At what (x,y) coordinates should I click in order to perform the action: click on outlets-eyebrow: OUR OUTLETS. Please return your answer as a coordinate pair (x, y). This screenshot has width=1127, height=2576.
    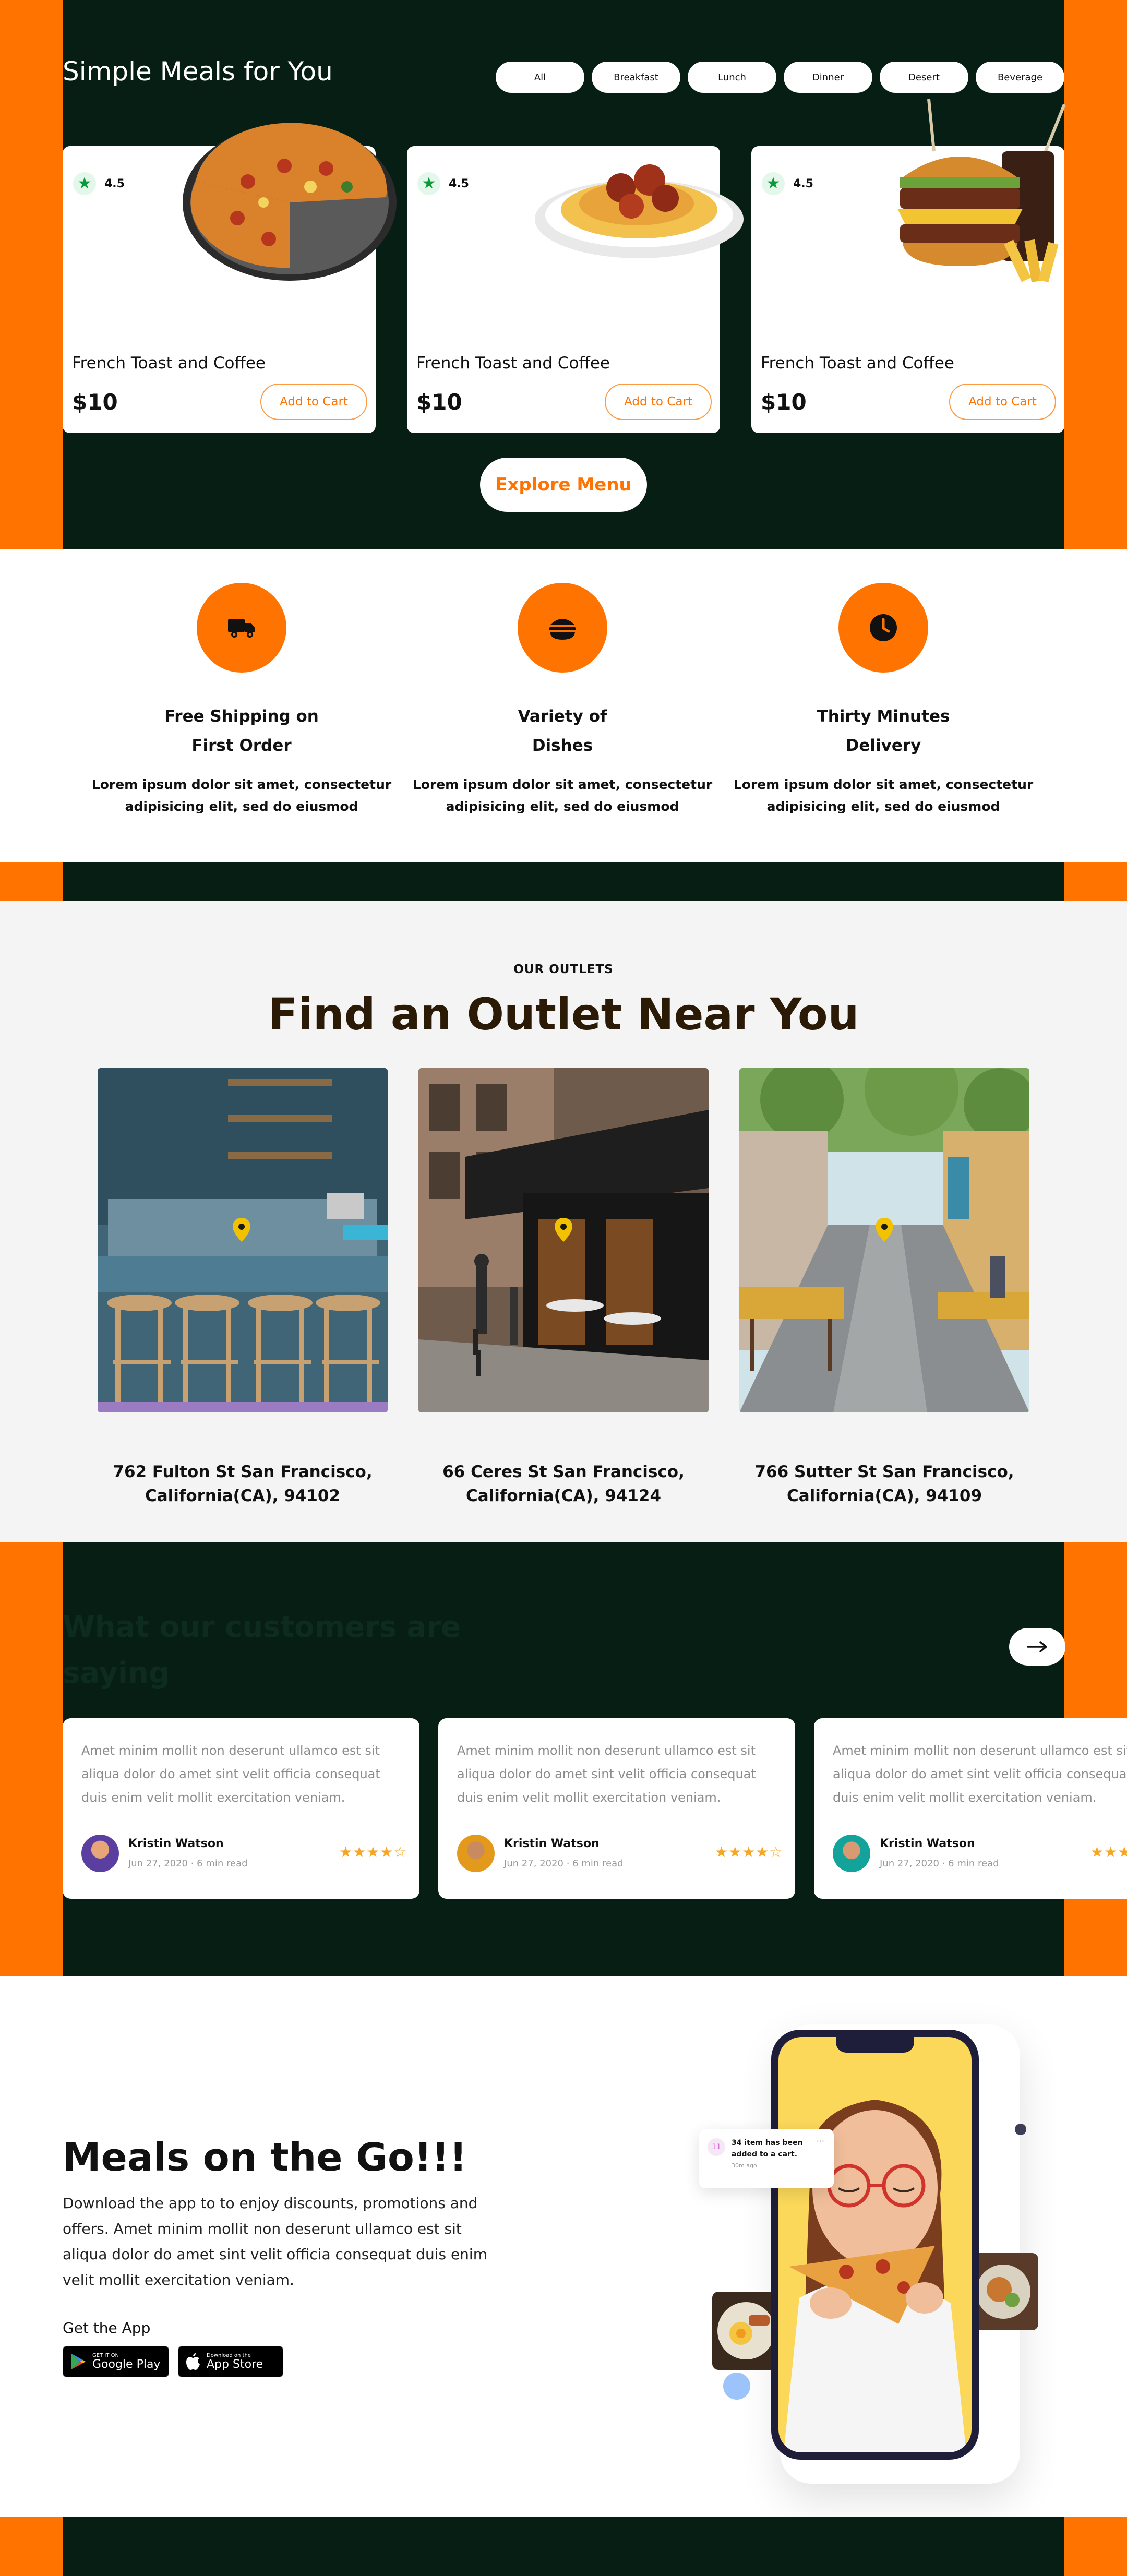
    Looking at the image, I should click on (563, 969).